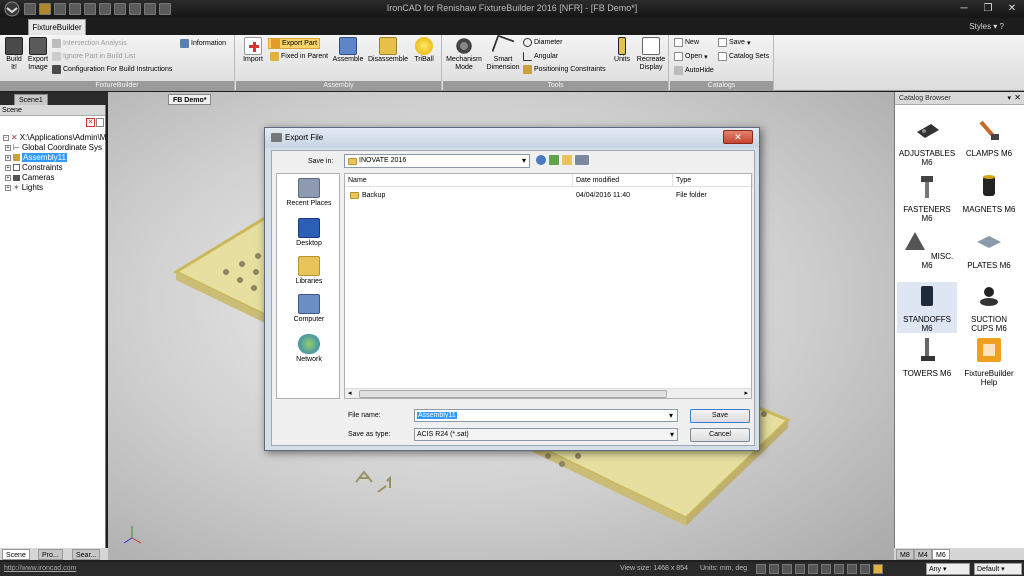  Describe the element at coordinates (989, 249) in the screenshot. I see `catalog-item-plates: PLATES M6` at that location.